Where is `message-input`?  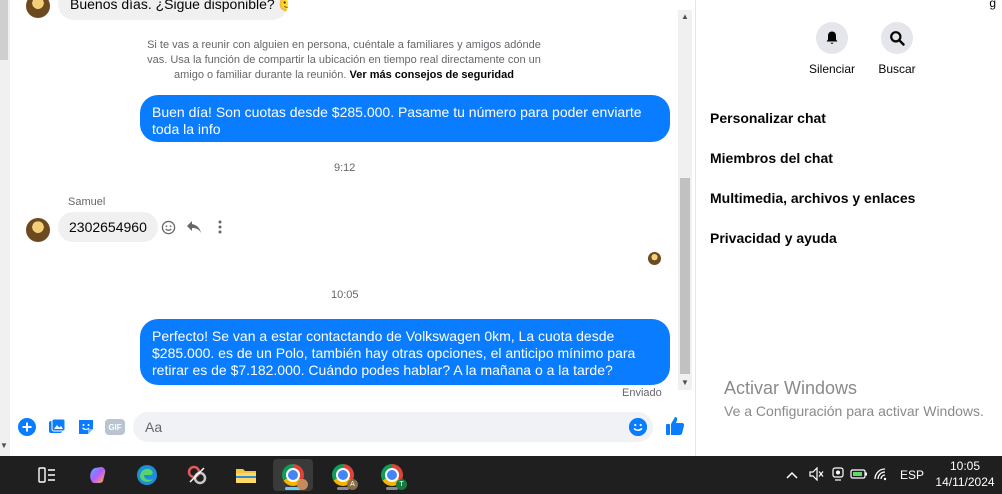
message-input is located at coordinates (393, 427).